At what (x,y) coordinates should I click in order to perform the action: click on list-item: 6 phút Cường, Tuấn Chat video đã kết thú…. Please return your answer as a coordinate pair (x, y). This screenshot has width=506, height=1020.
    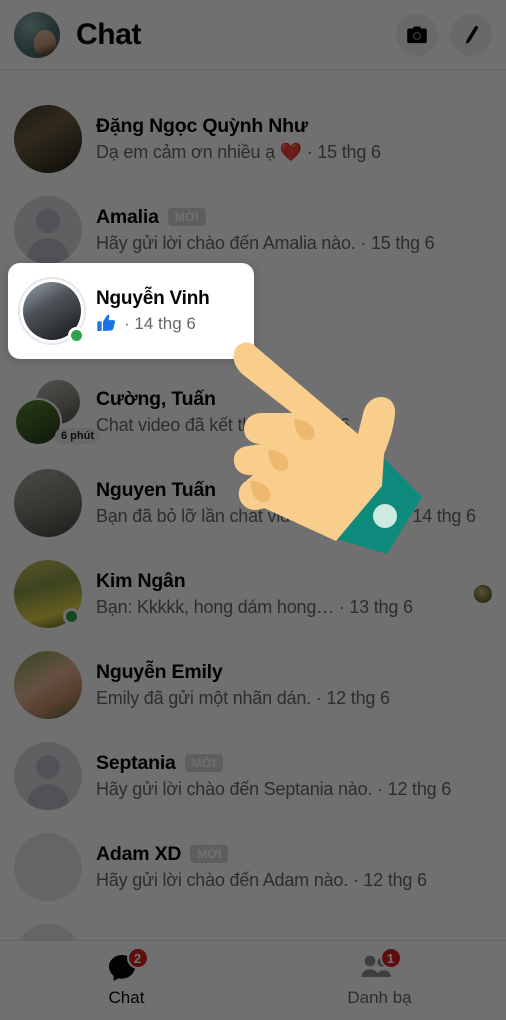
    Looking at the image, I should click on (253, 411).